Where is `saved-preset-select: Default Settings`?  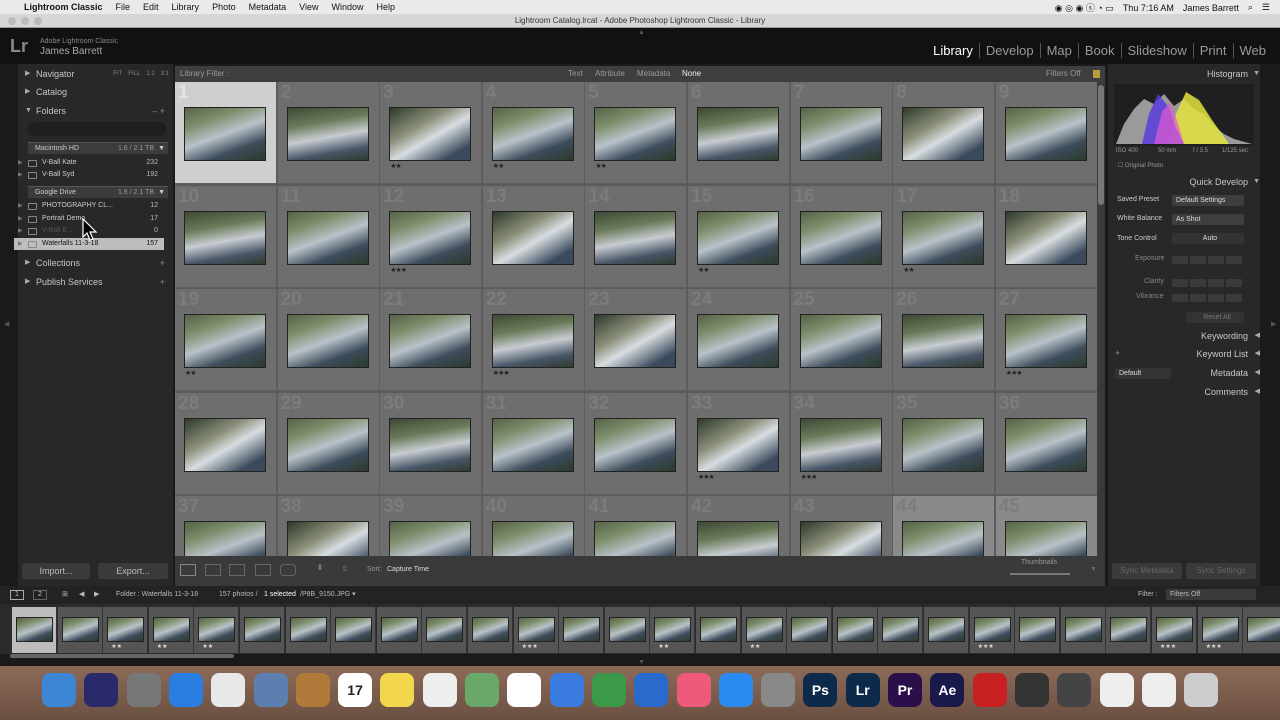
saved-preset-select: Default Settings is located at coordinates (1208, 200).